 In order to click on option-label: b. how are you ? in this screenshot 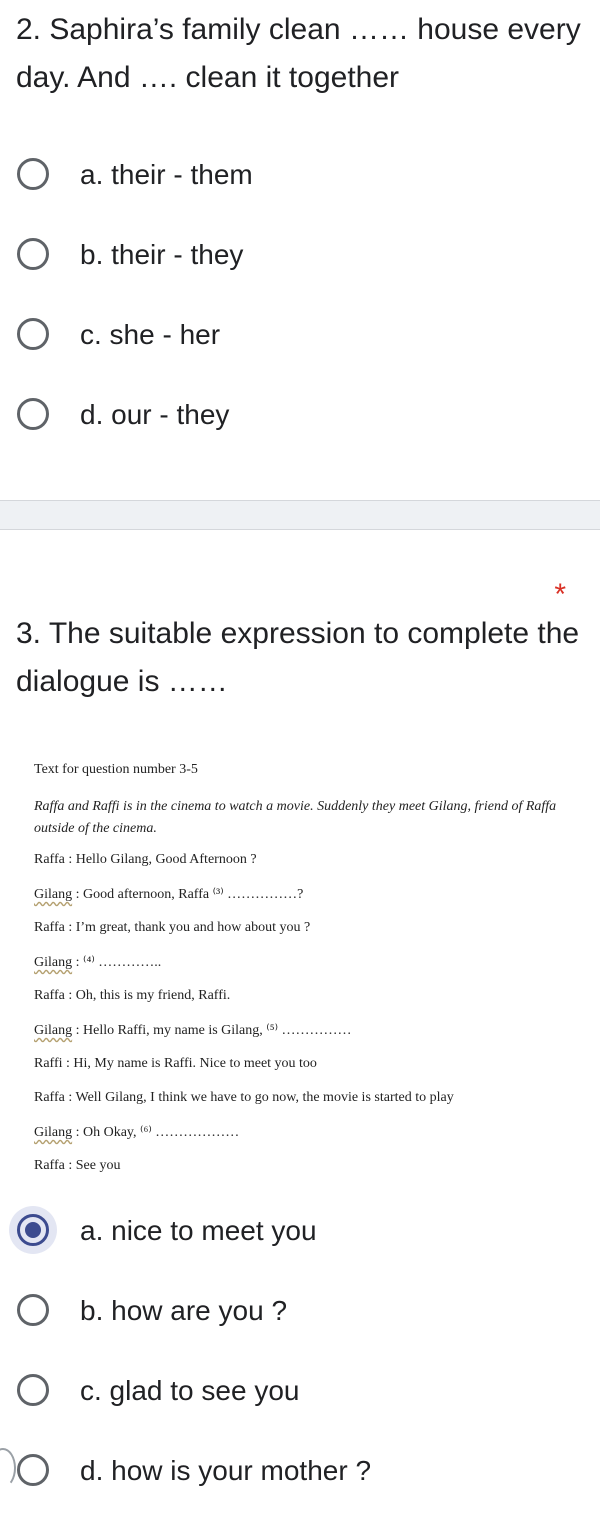, I will do `click(184, 1310)`.